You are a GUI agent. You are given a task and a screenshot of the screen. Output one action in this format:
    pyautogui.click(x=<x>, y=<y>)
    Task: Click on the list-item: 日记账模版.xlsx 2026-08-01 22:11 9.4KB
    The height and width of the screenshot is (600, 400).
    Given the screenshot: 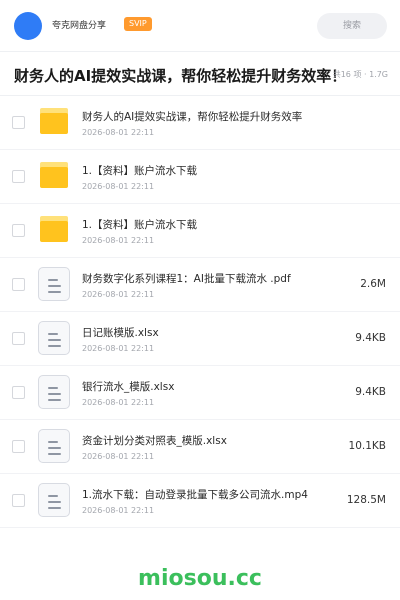 What is the action you would take?
    pyautogui.click(x=200, y=339)
    